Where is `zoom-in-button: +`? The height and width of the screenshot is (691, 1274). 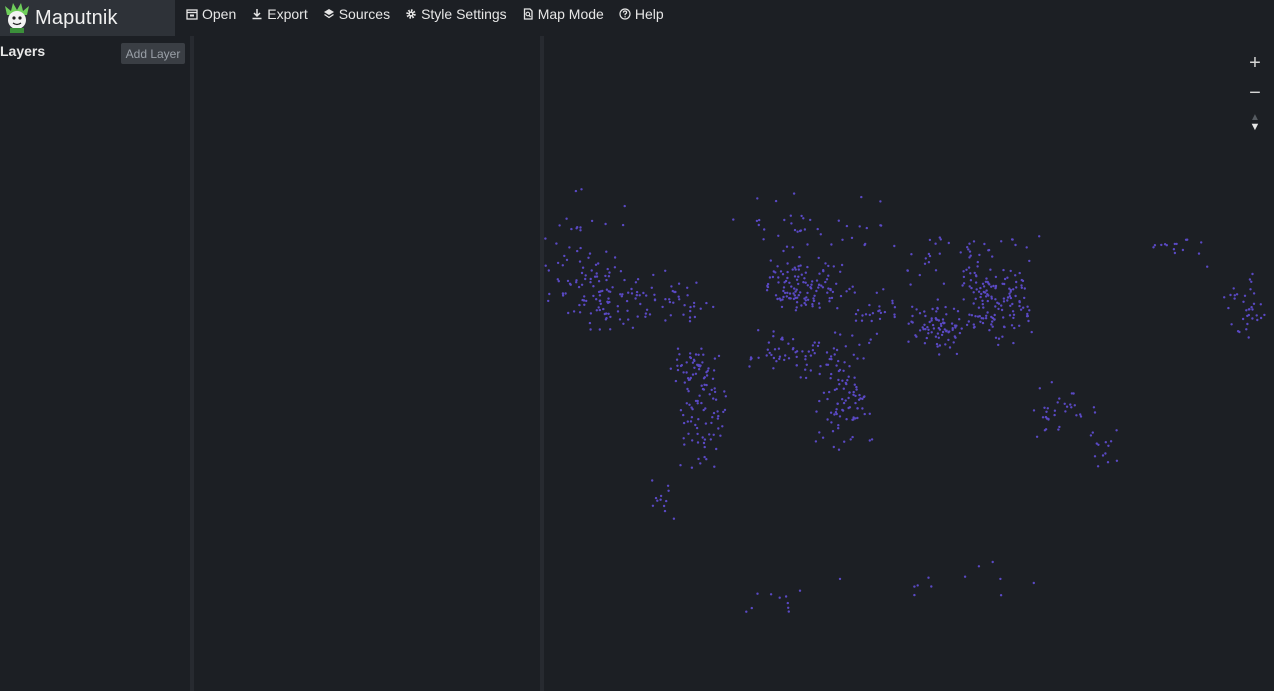 zoom-in-button: + is located at coordinates (1255, 63).